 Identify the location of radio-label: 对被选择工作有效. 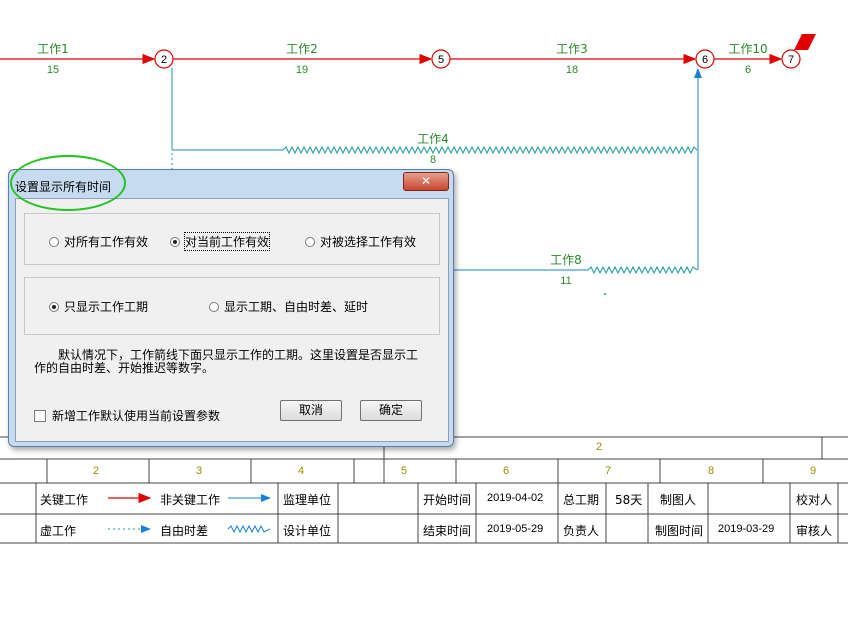
(368, 242).